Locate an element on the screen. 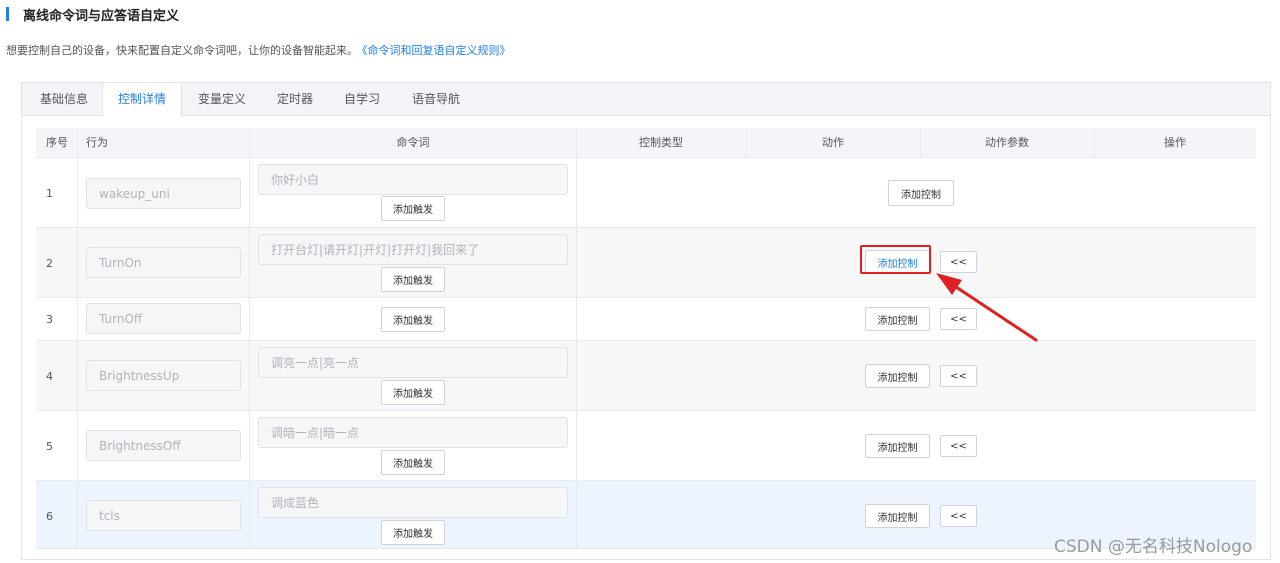 The width and height of the screenshot is (1280, 563). action-field: TurnOn is located at coordinates (163, 262).